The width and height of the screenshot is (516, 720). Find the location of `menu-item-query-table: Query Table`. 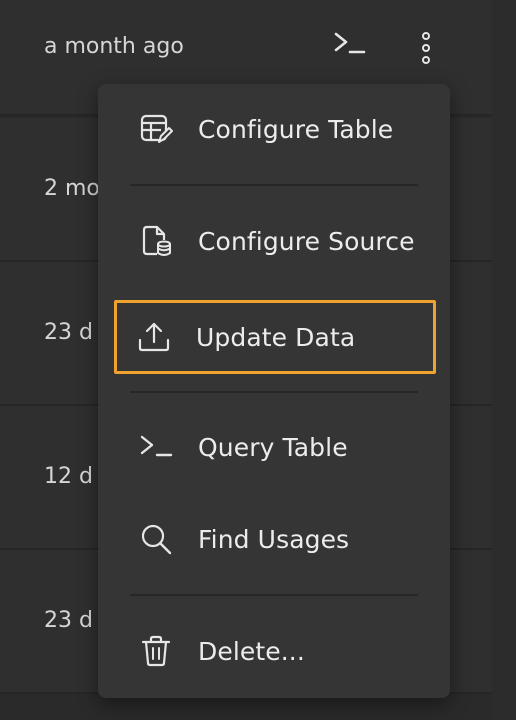

menu-item-query-table: Query Table is located at coordinates (275, 447).